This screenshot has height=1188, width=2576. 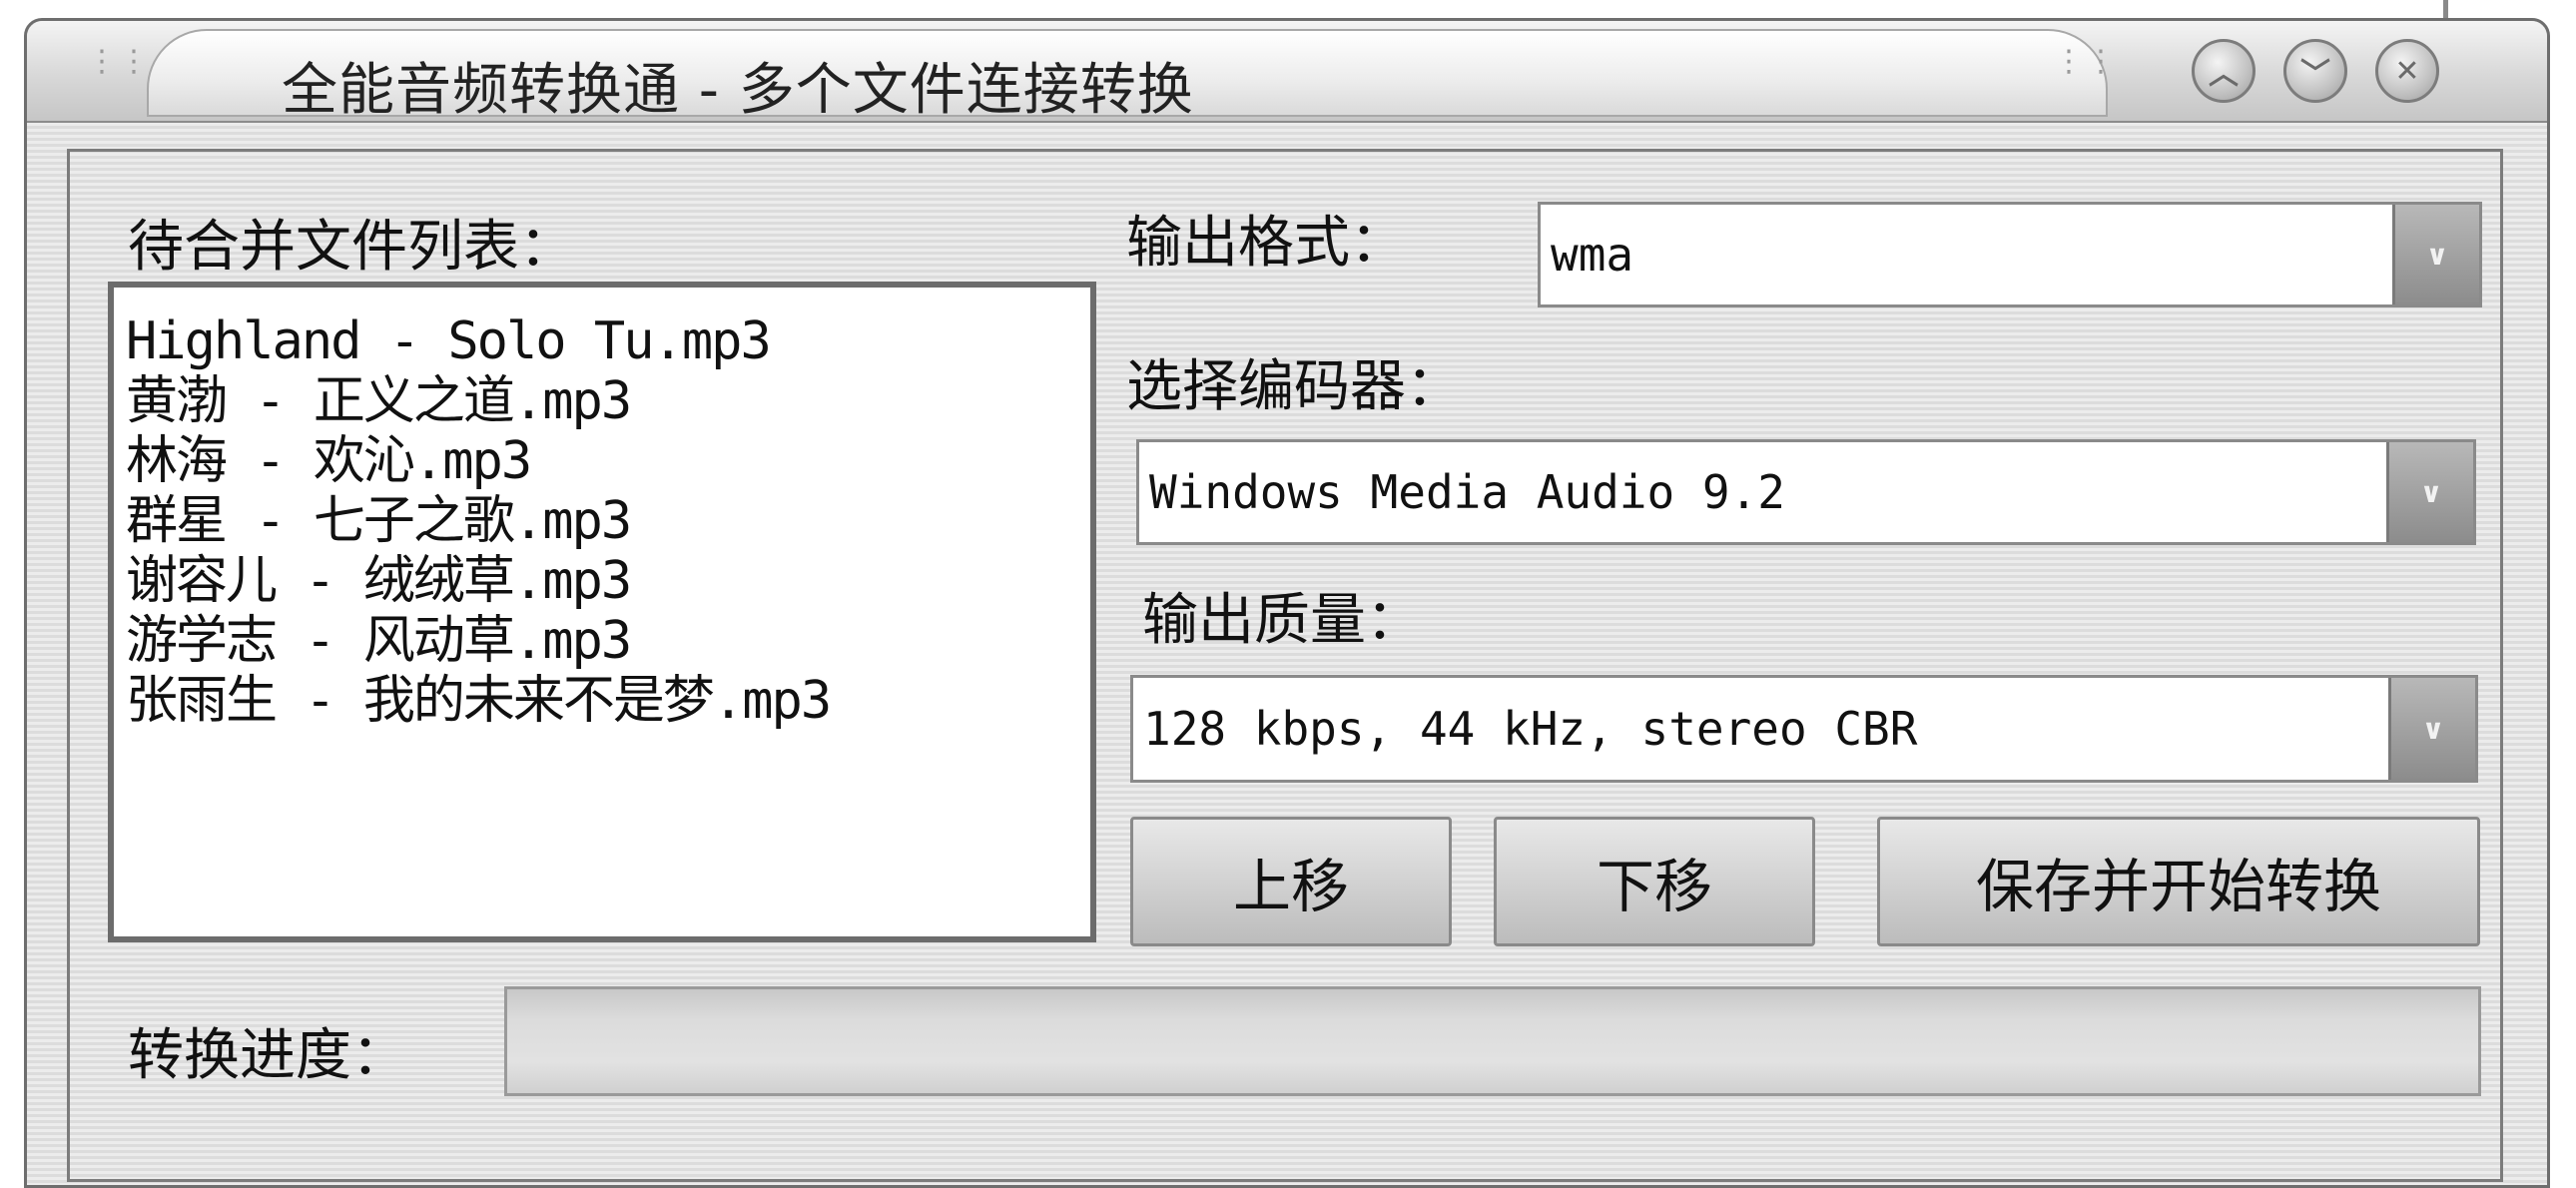 I want to click on output-format-dropdown-button: ∨, so click(x=2435, y=254).